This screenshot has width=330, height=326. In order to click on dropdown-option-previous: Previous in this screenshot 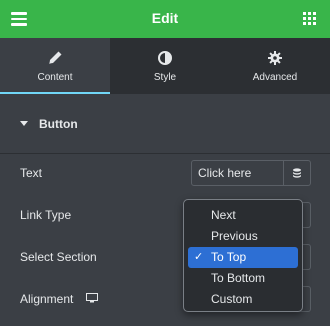, I will do `click(243, 236)`.